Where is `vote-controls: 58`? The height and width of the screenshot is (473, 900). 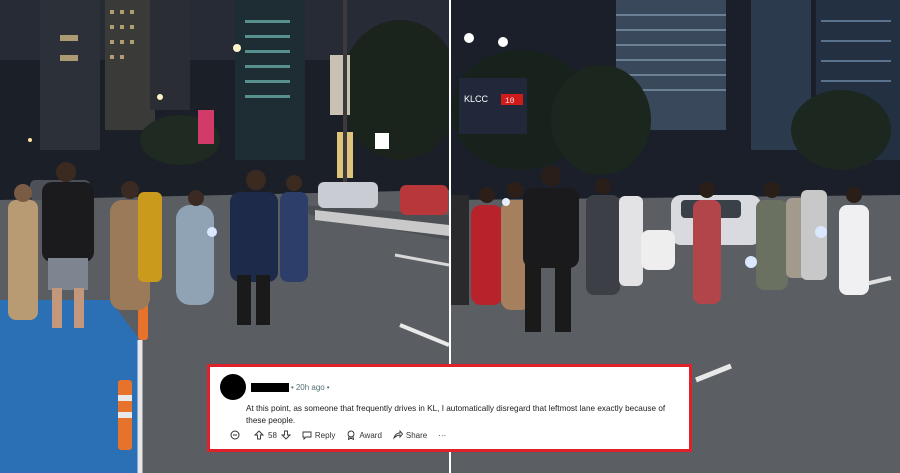 vote-controls: 58 is located at coordinates (272, 435).